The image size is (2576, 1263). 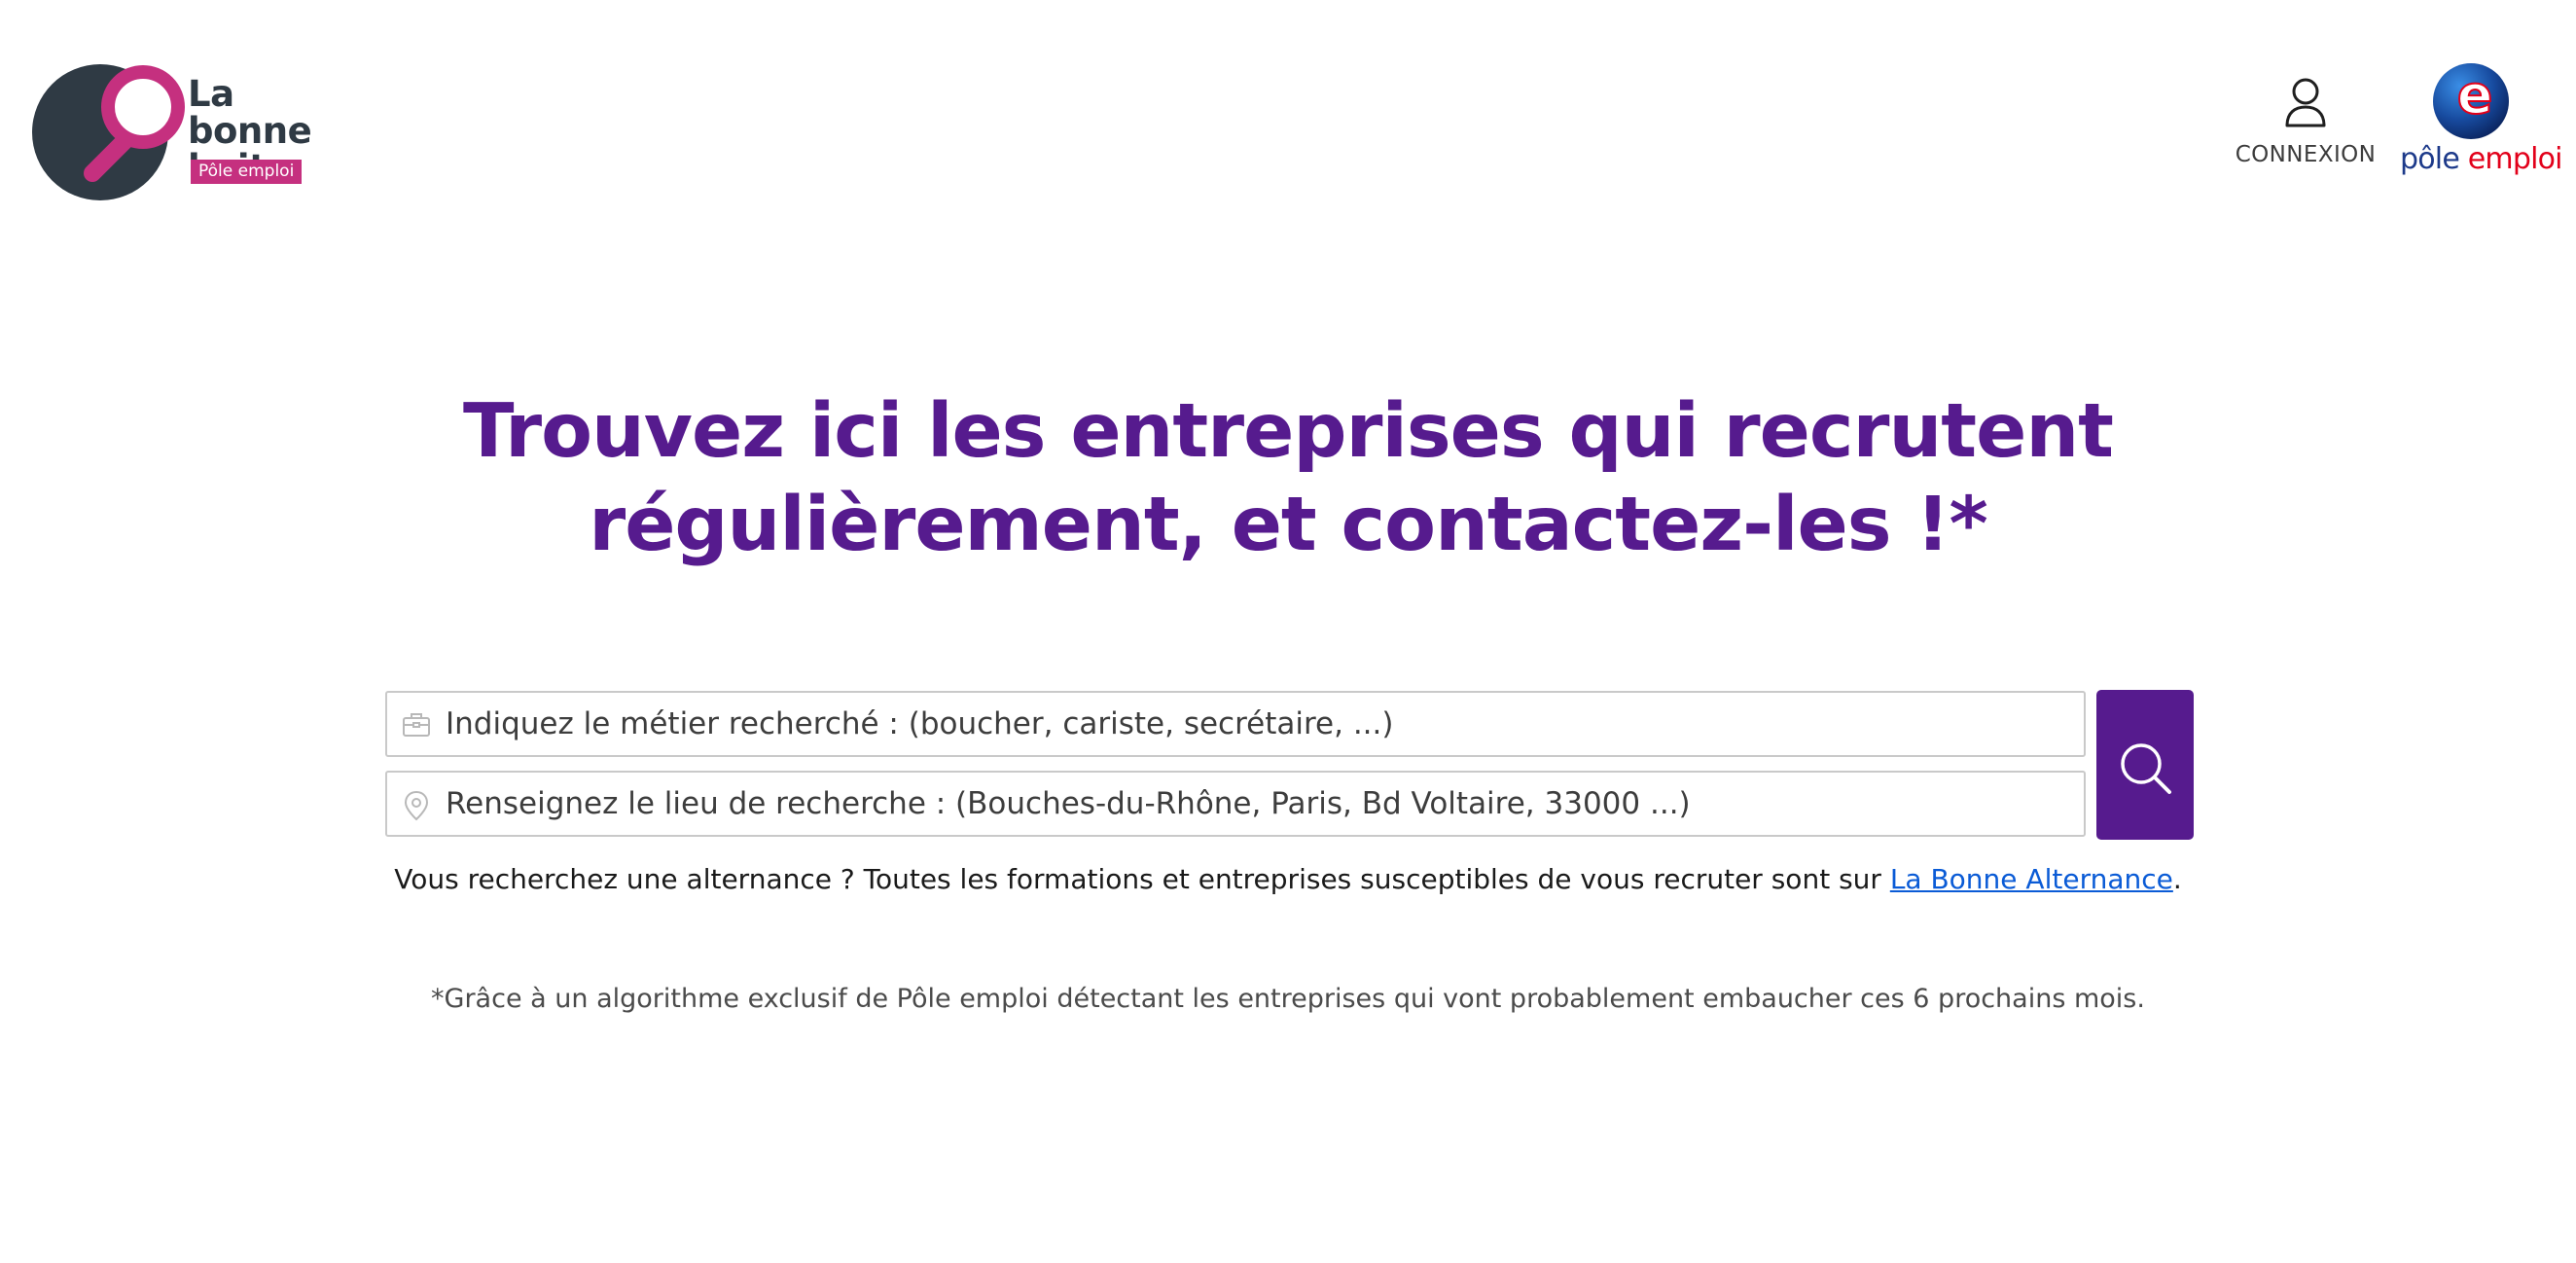 I want to click on alternance-suffix: ., so click(x=2177, y=879).